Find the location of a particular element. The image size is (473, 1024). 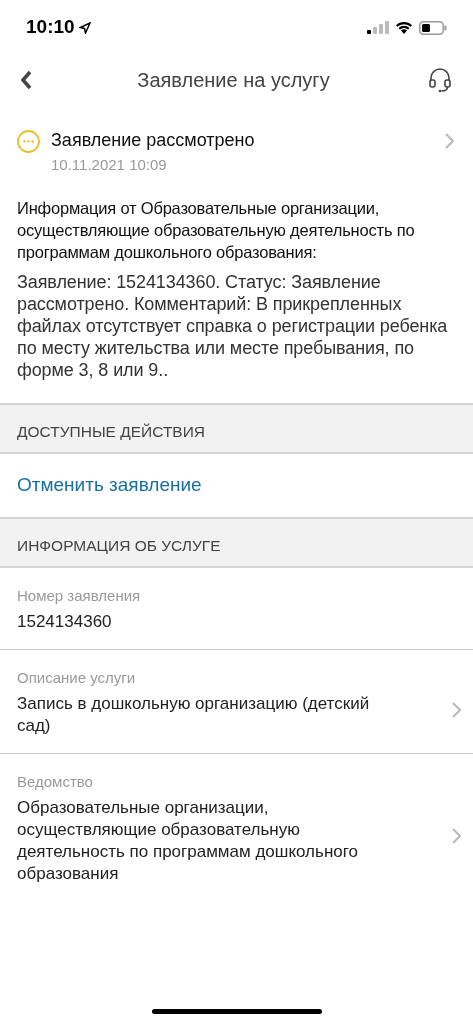

status-label: Заявление рассмотрено is located at coordinates (153, 140).